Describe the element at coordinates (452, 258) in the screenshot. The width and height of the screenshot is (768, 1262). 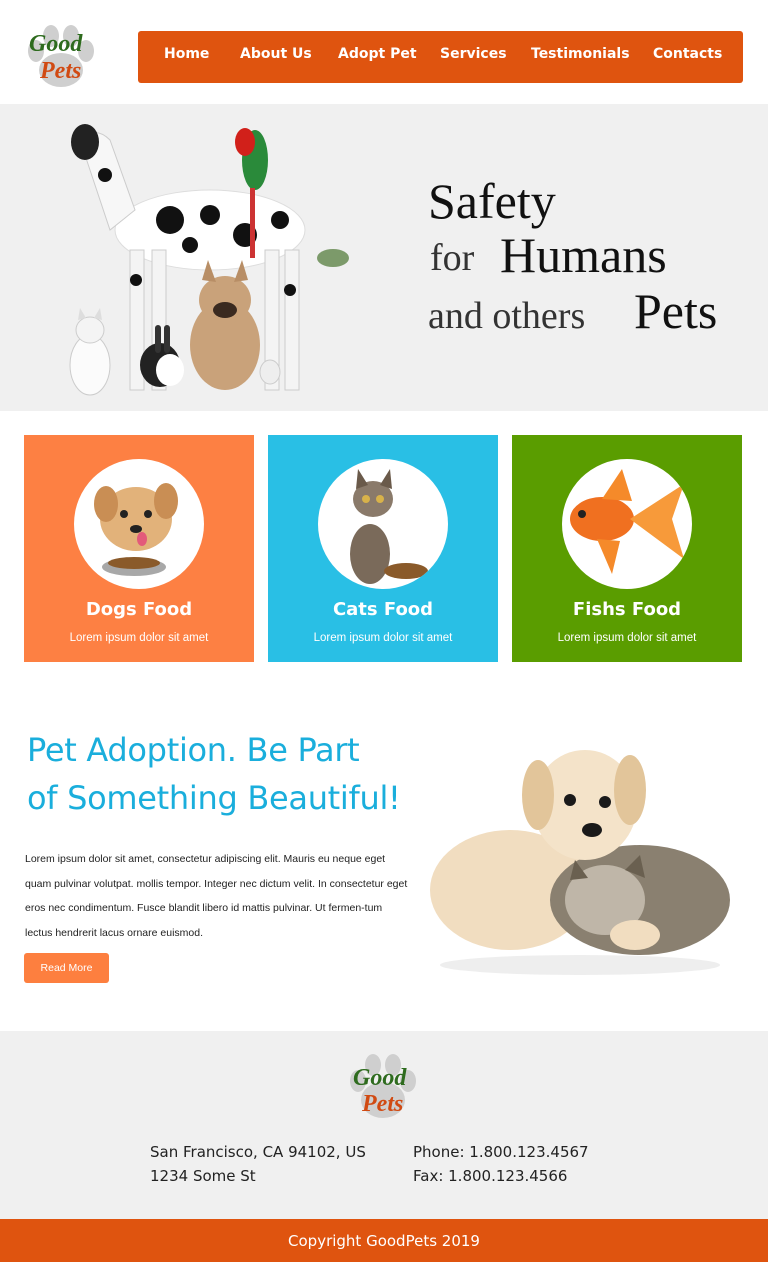
I see `hero-headline-for: for` at that location.